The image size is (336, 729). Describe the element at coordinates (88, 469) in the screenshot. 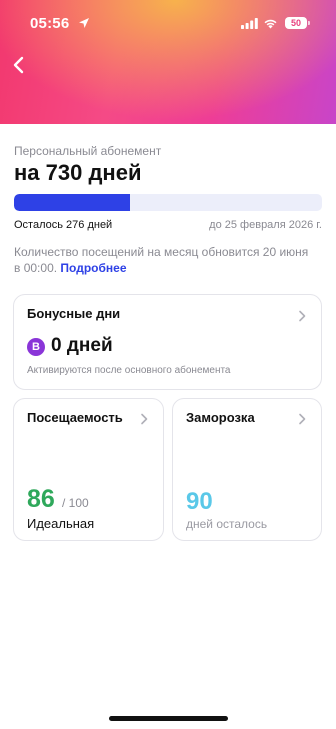

I see `attendance-card: Посещаемость 86 / 100 Идеальная` at that location.